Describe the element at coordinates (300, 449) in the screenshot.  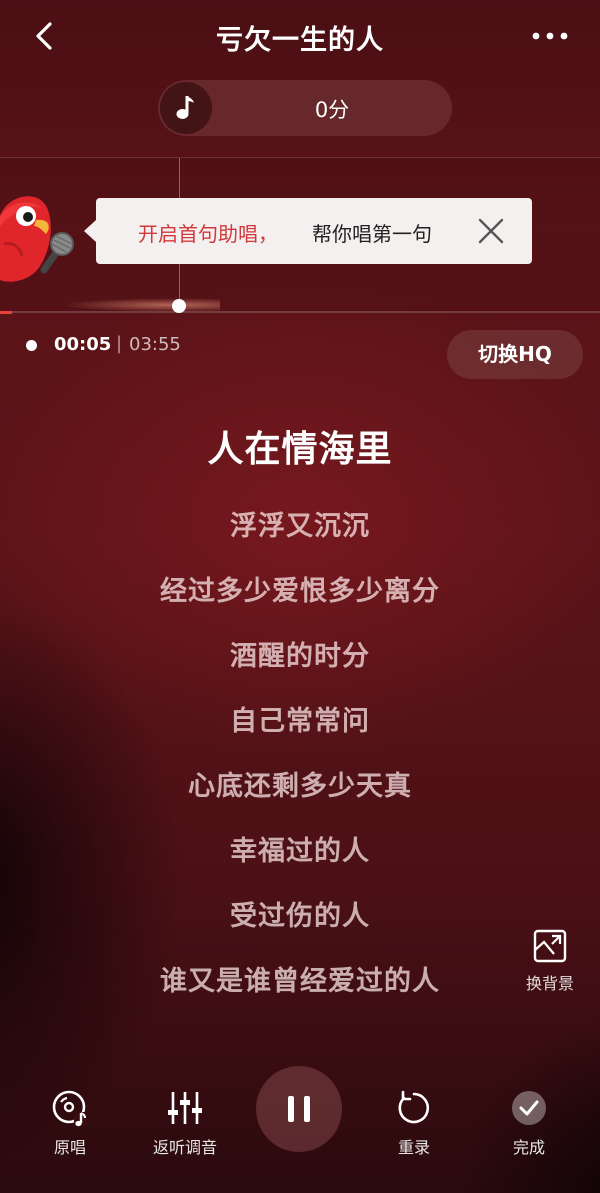
I see `lyric-current-line: 人在情海里` at that location.